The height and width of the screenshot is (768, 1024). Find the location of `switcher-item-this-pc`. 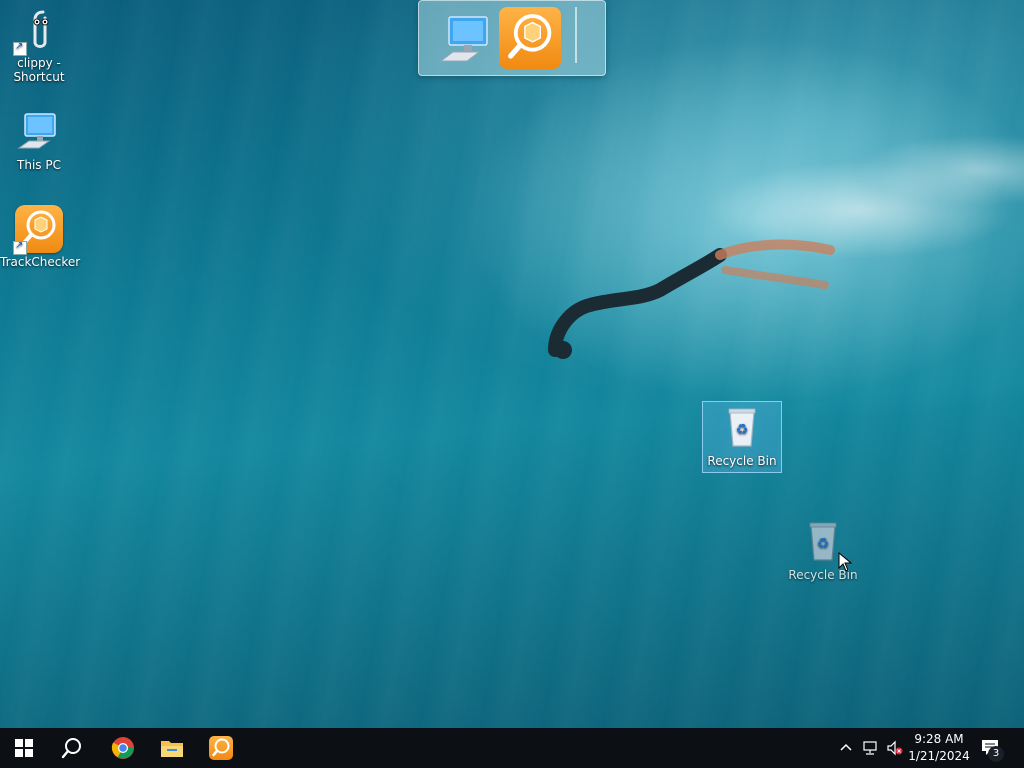

switcher-item-this-pc is located at coordinates (467, 38).